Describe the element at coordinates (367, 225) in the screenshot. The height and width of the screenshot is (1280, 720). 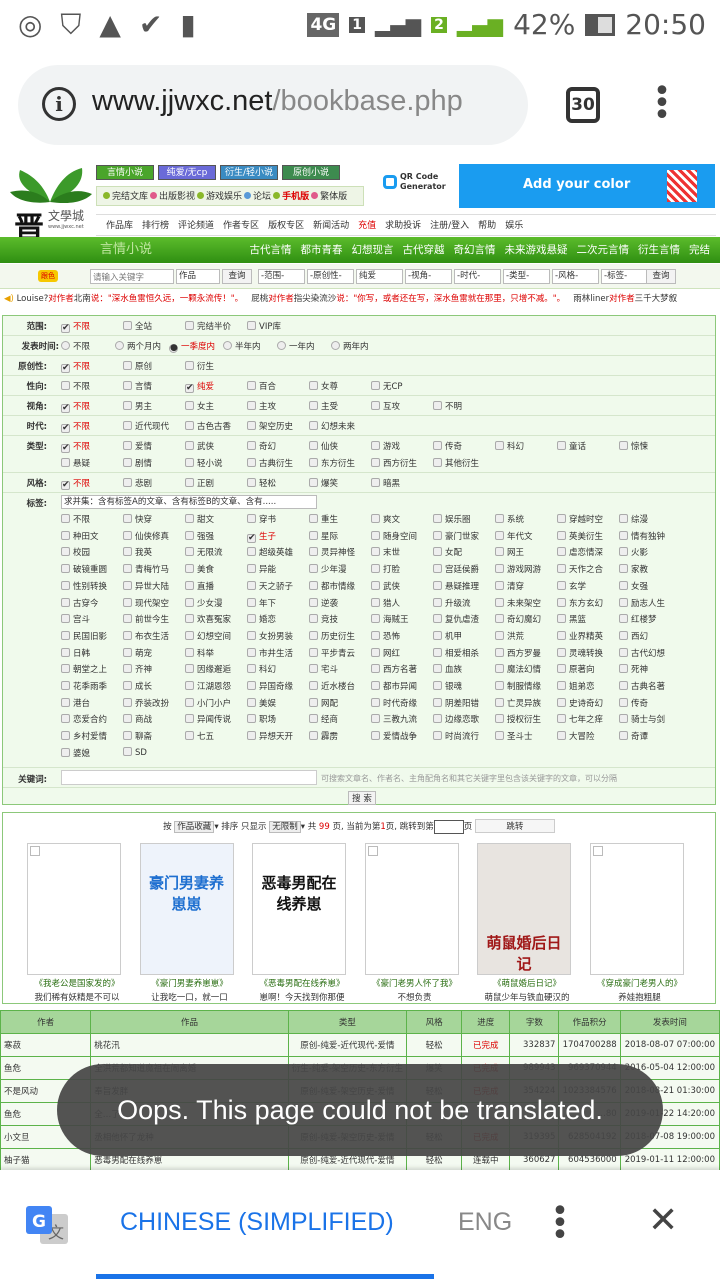
I see `nav-item: 充值` at that location.